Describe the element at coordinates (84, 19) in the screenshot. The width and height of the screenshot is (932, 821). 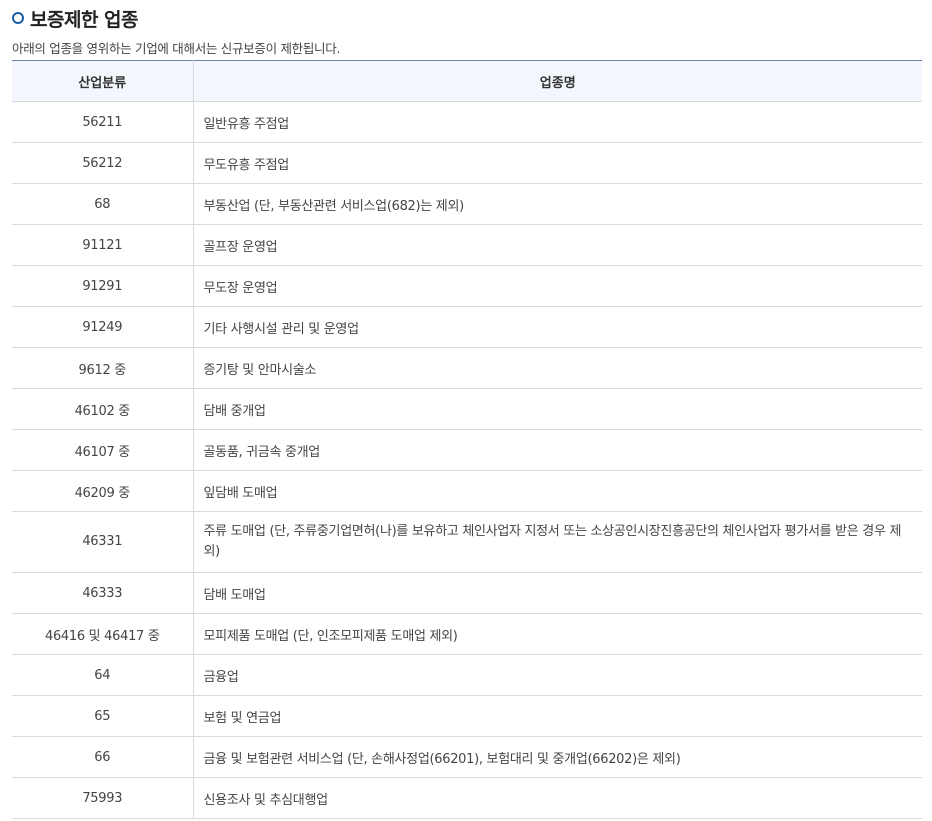
I see `section-title: 보증제한 업종` at that location.